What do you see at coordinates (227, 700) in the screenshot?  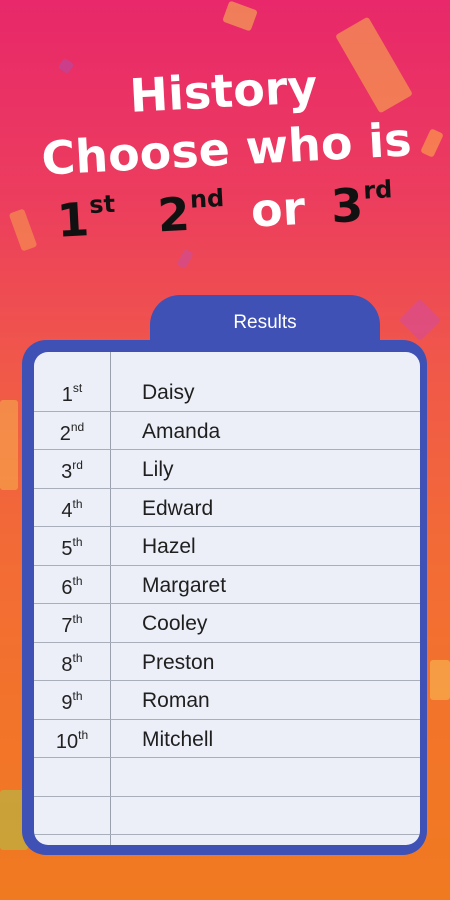 I see `result-row: 9th Roman` at bounding box center [227, 700].